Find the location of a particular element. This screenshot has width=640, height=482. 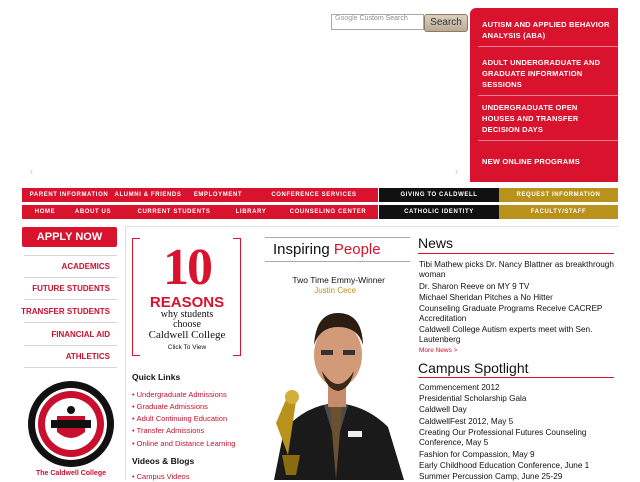

news-item: Michael Sheridan Pitches a No Hitter is located at coordinates (519, 298).